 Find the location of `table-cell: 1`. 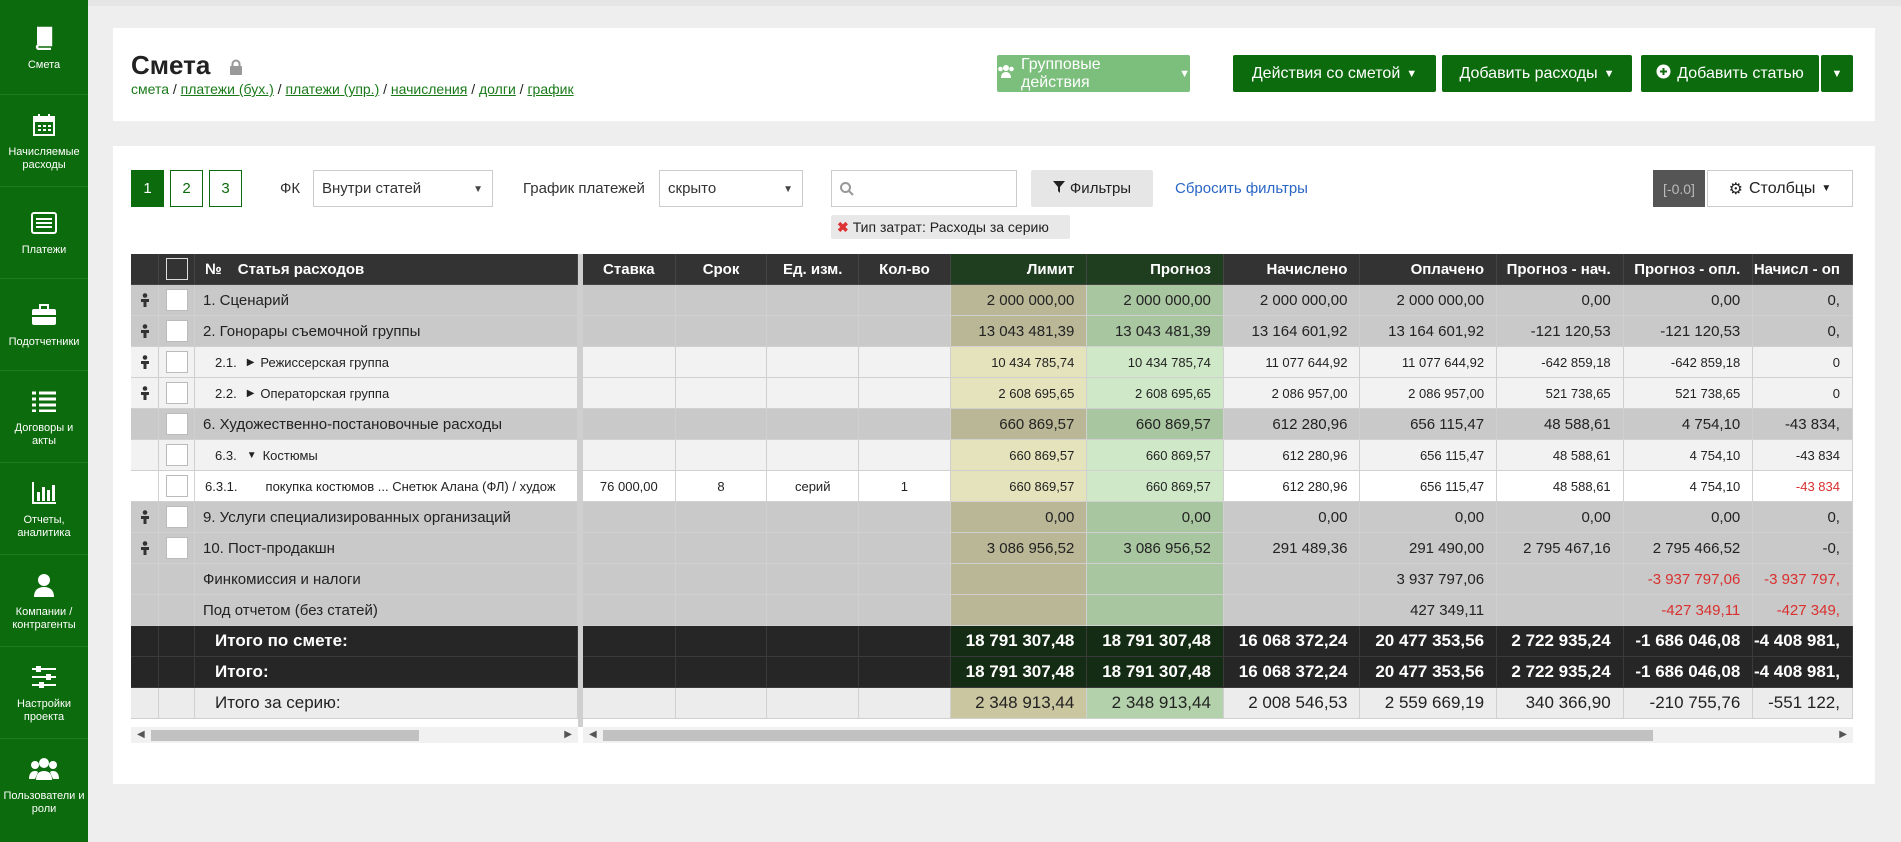

table-cell: 1 is located at coordinates (905, 486).